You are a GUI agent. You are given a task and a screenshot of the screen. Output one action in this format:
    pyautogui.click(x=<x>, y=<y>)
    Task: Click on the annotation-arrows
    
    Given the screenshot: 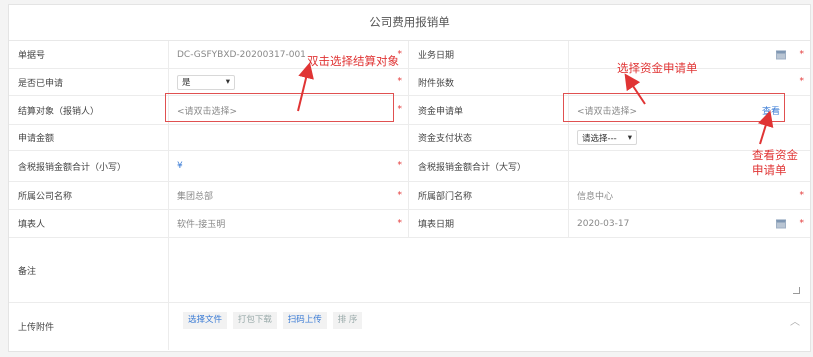 What is the action you would take?
    pyautogui.click(x=535, y=103)
    